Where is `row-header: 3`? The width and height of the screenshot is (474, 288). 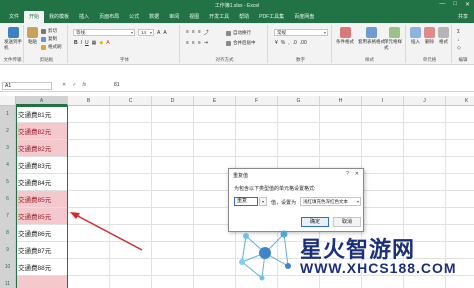 row-header: 3 is located at coordinates (8, 148).